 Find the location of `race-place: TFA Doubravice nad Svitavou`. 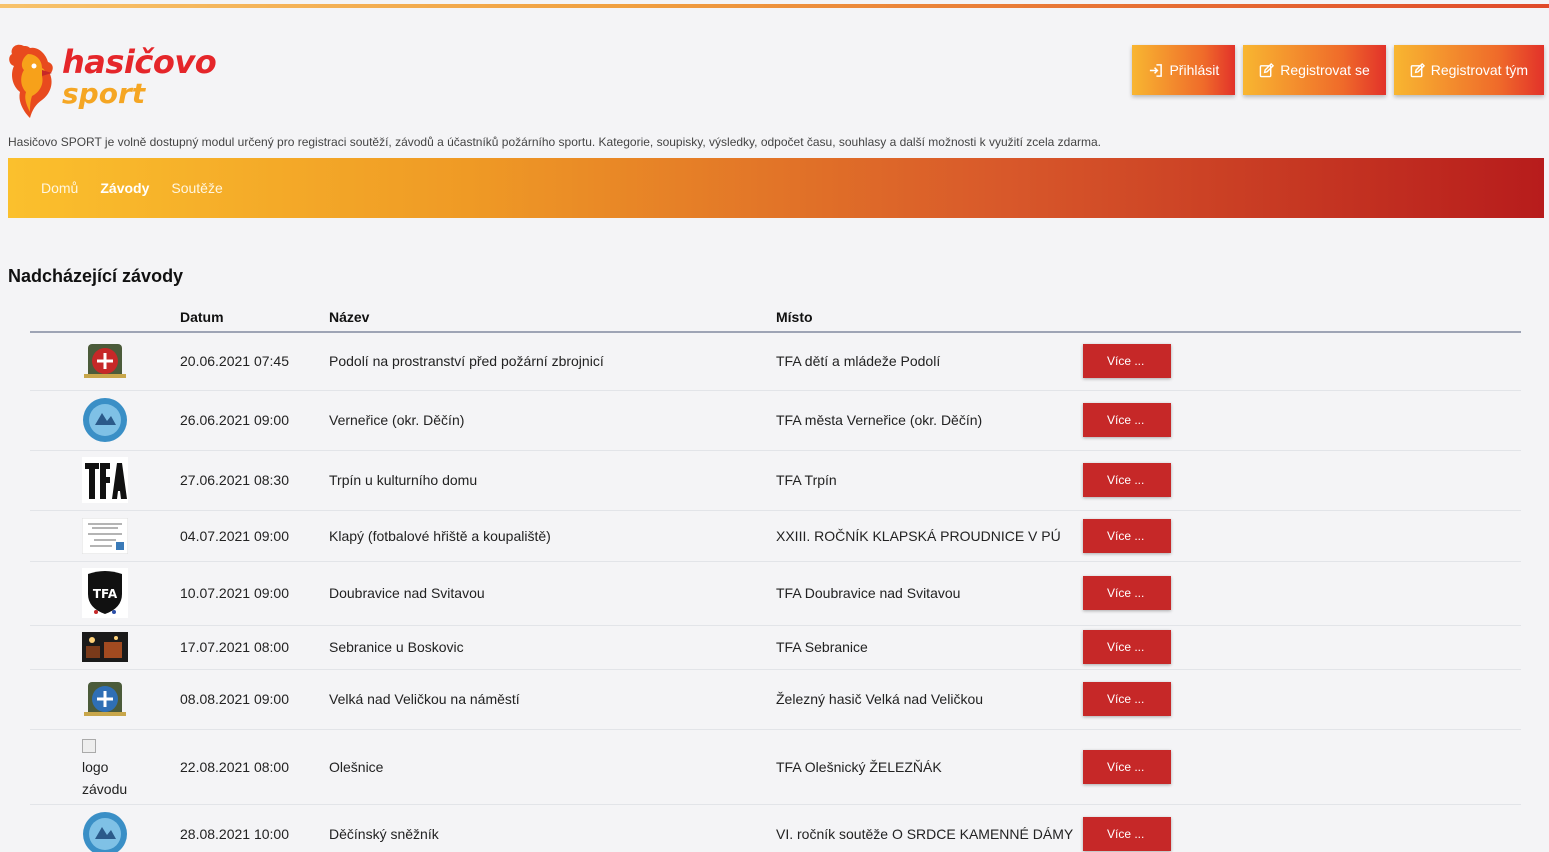

race-place: TFA Doubravice nad Svitavou is located at coordinates (929, 593).